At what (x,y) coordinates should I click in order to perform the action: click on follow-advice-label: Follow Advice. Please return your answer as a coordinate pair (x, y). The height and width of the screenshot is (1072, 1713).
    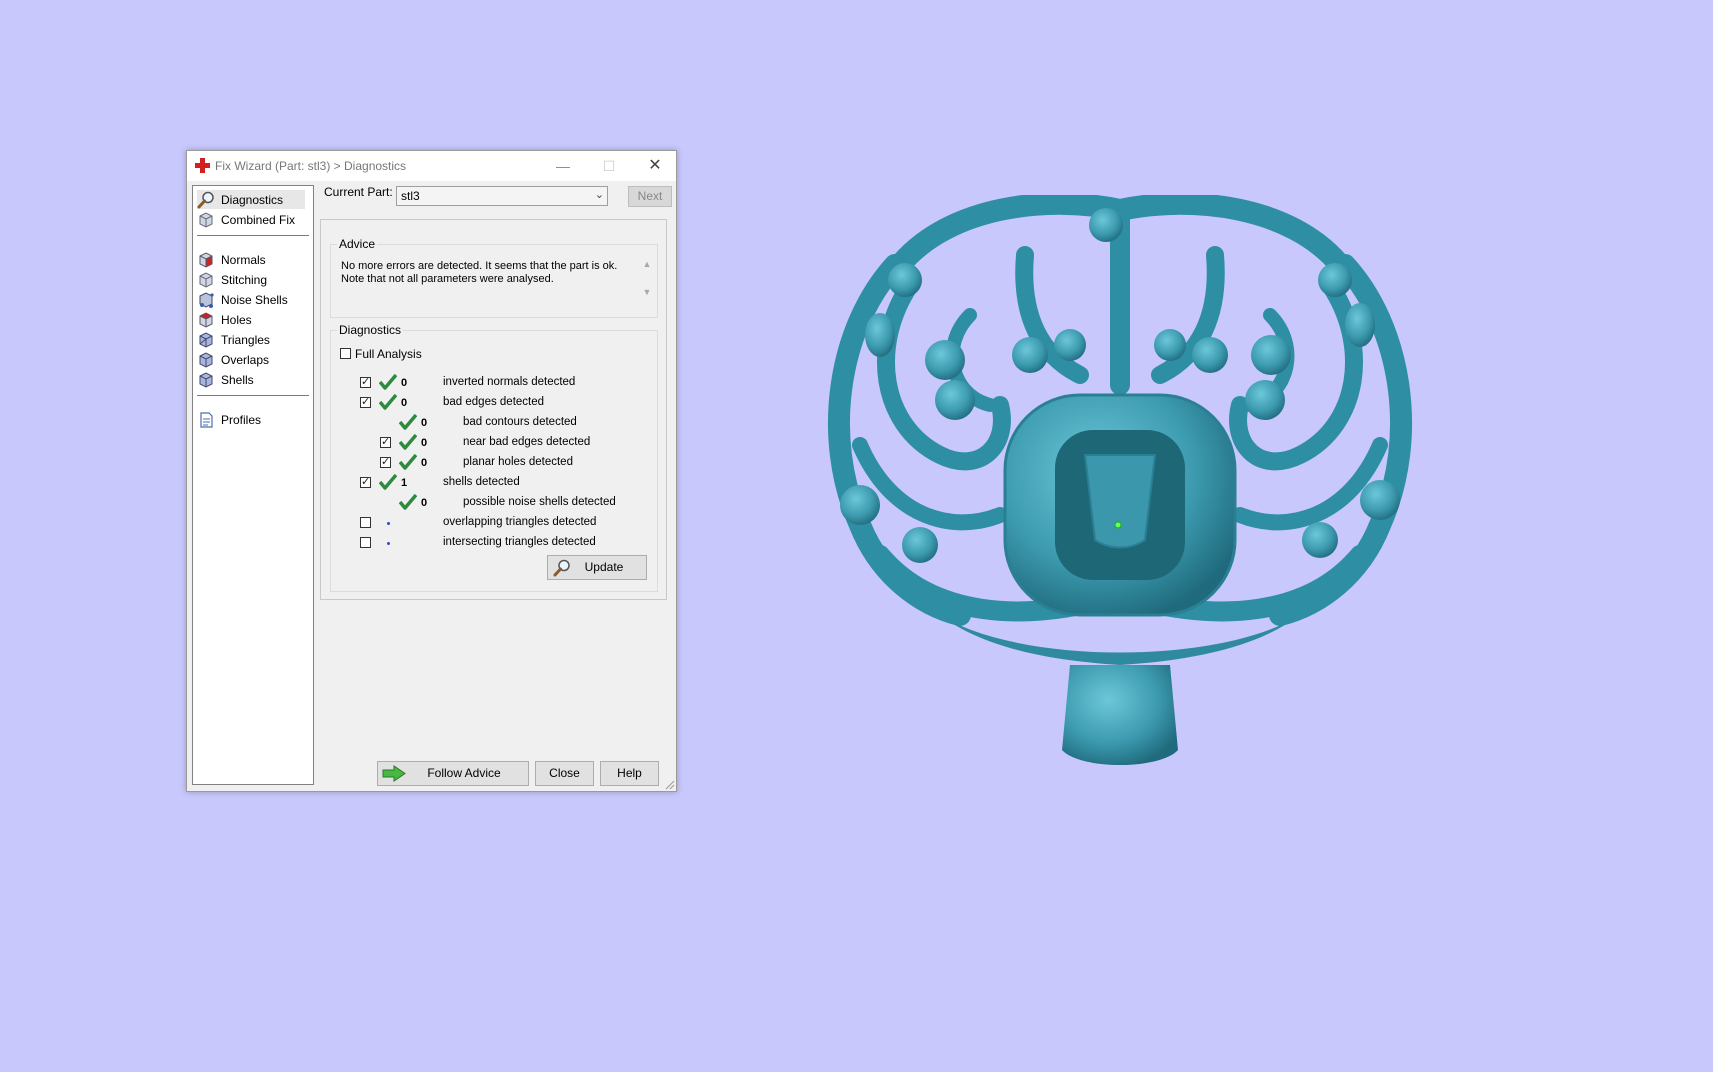
    Looking at the image, I should click on (464, 773).